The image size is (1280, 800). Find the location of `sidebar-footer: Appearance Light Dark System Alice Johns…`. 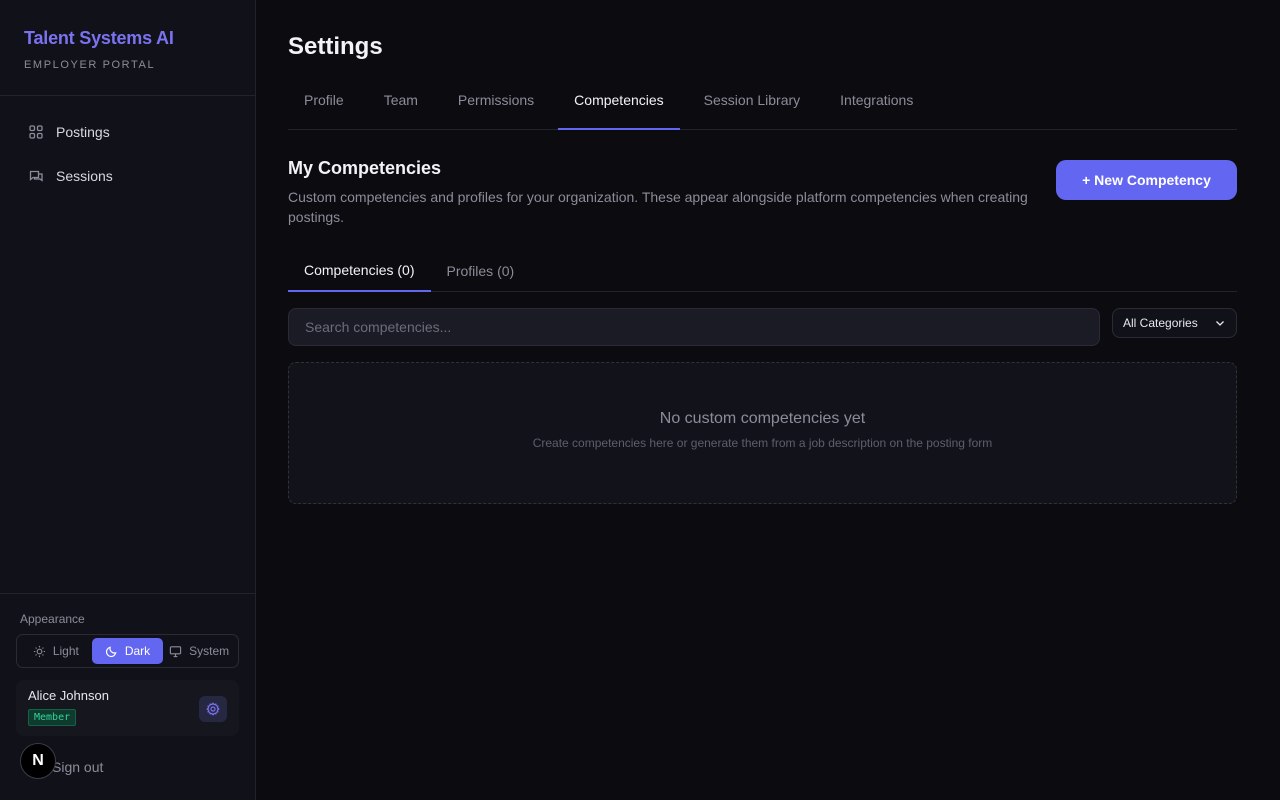

sidebar-footer: Appearance Light Dark System Alice Johns… is located at coordinates (127, 696).